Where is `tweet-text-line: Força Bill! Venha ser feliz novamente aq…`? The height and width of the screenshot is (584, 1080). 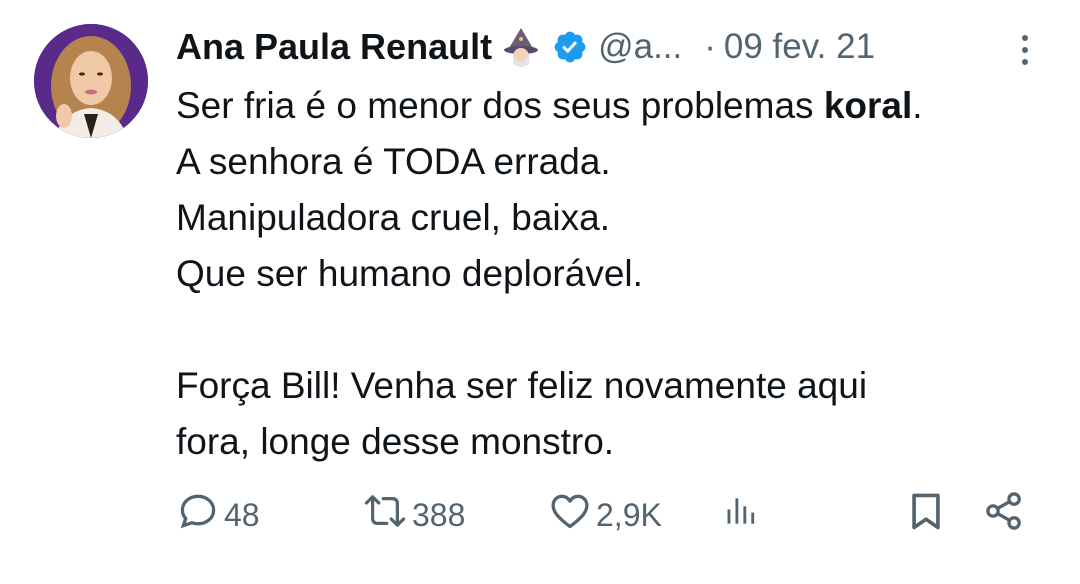 tweet-text-line: Força Bill! Venha ser feliz novamente aq… is located at coordinates (522, 385).